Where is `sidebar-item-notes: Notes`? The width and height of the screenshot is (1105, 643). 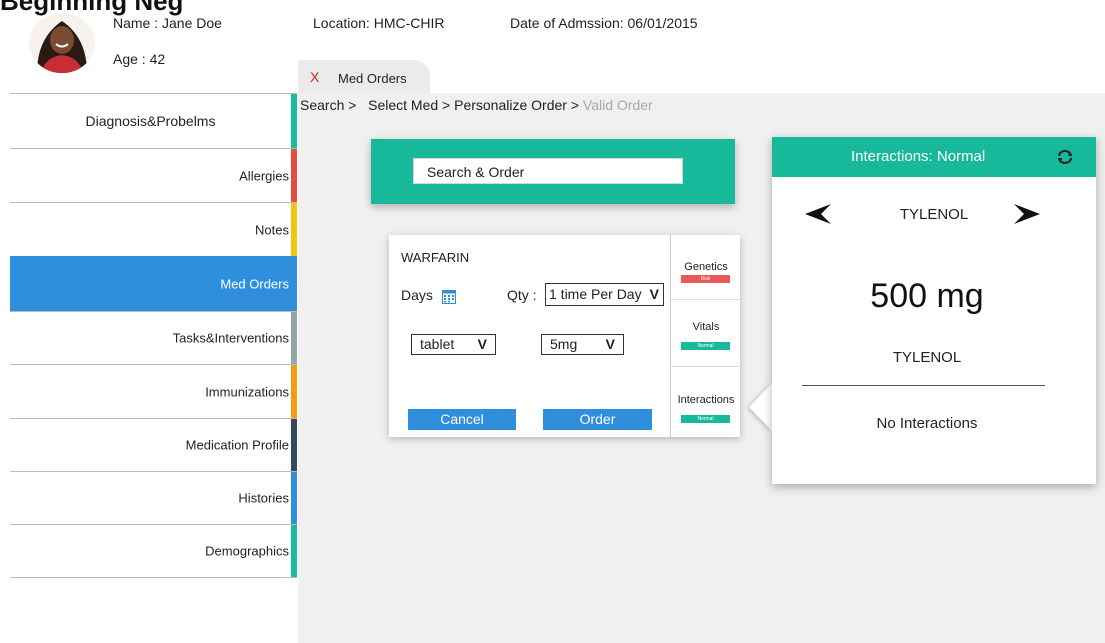 sidebar-item-notes: Notes is located at coordinates (153, 229).